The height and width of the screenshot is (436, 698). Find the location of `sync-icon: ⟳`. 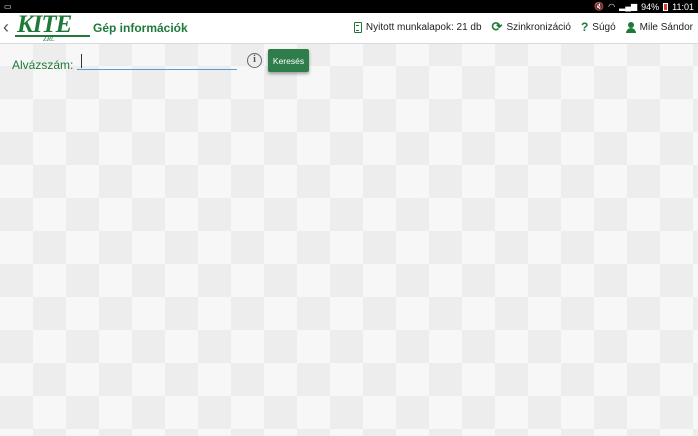

sync-icon: ⟳ is located at coordinates (497, 26).